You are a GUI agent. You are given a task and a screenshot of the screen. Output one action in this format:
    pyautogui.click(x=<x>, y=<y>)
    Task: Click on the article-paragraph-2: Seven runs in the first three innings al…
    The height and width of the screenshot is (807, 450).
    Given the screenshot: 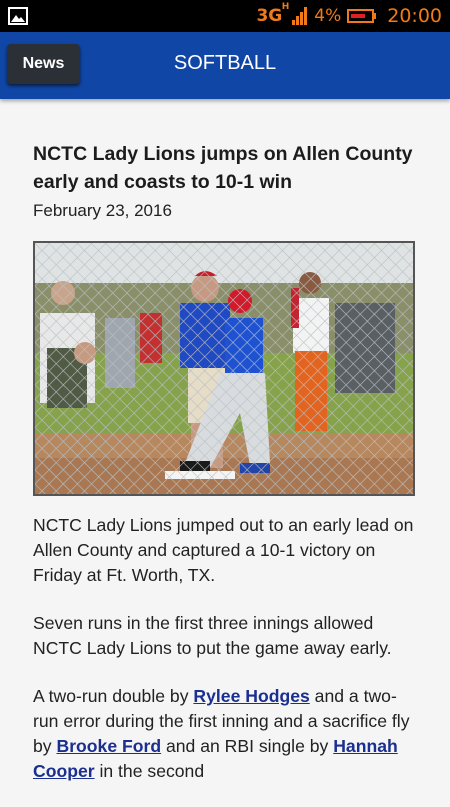 What is the action you would take?
    pyautogui.click(x=212, y=635)
    